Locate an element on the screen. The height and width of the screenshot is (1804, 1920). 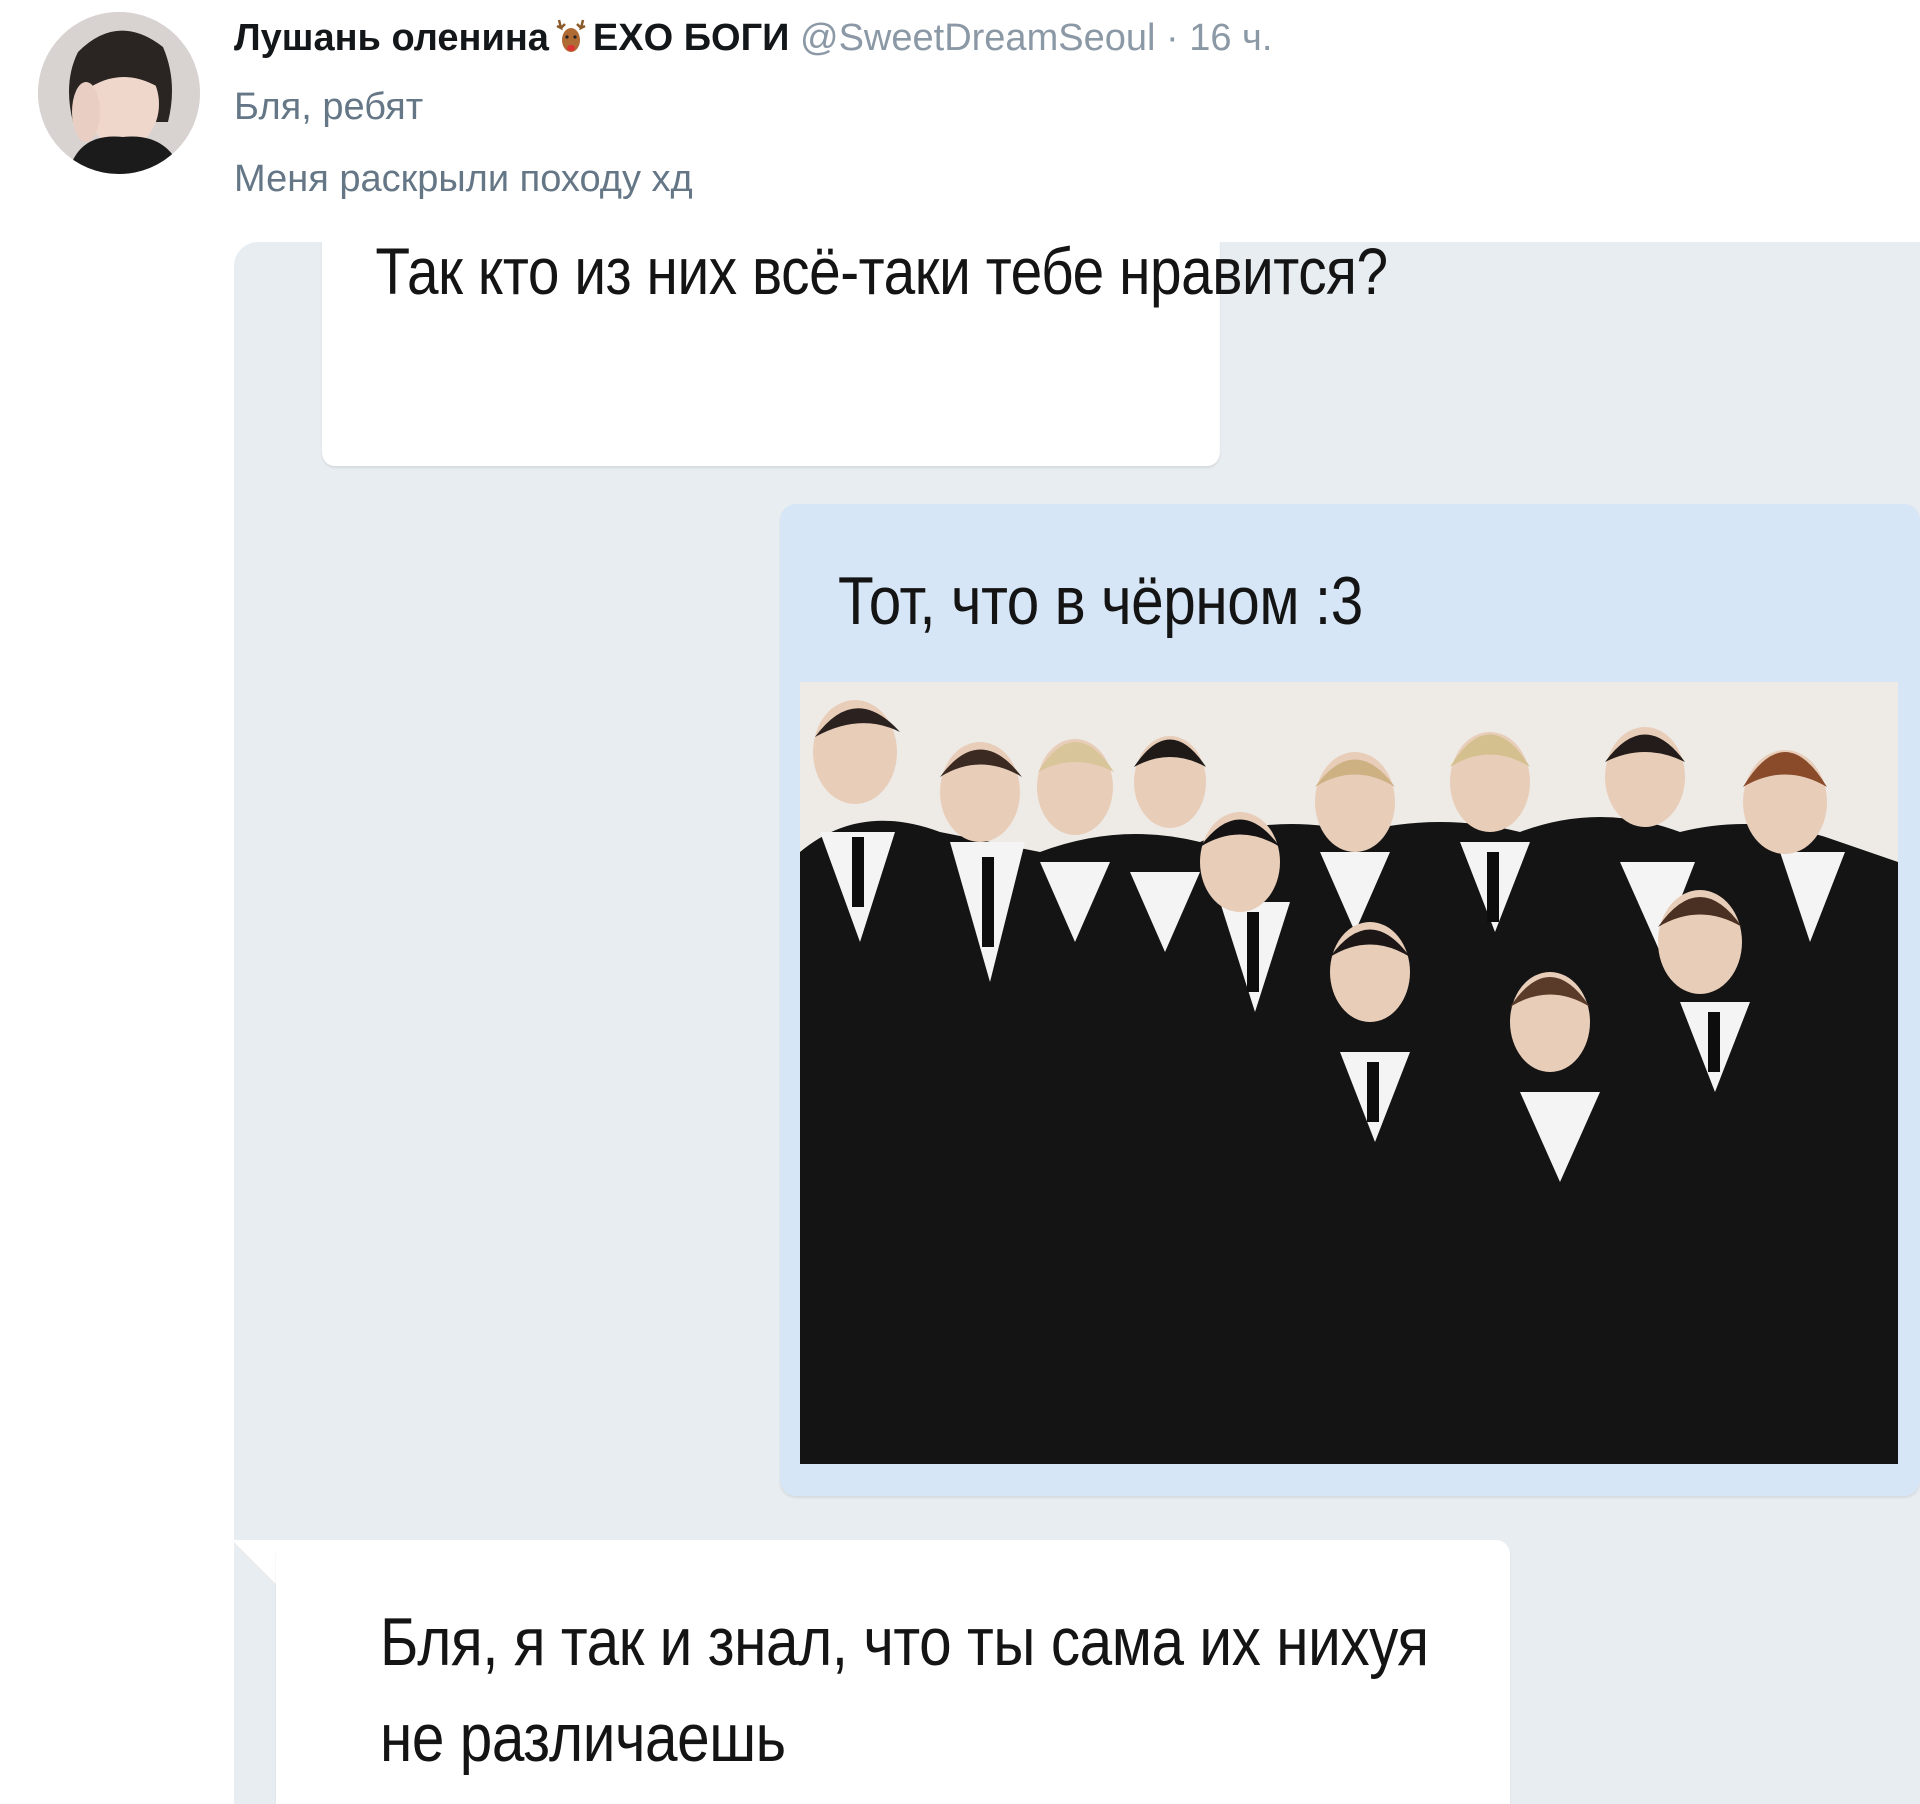
message-text: Тот, что в чёрном :3 is located at coordinates (1100, 601).